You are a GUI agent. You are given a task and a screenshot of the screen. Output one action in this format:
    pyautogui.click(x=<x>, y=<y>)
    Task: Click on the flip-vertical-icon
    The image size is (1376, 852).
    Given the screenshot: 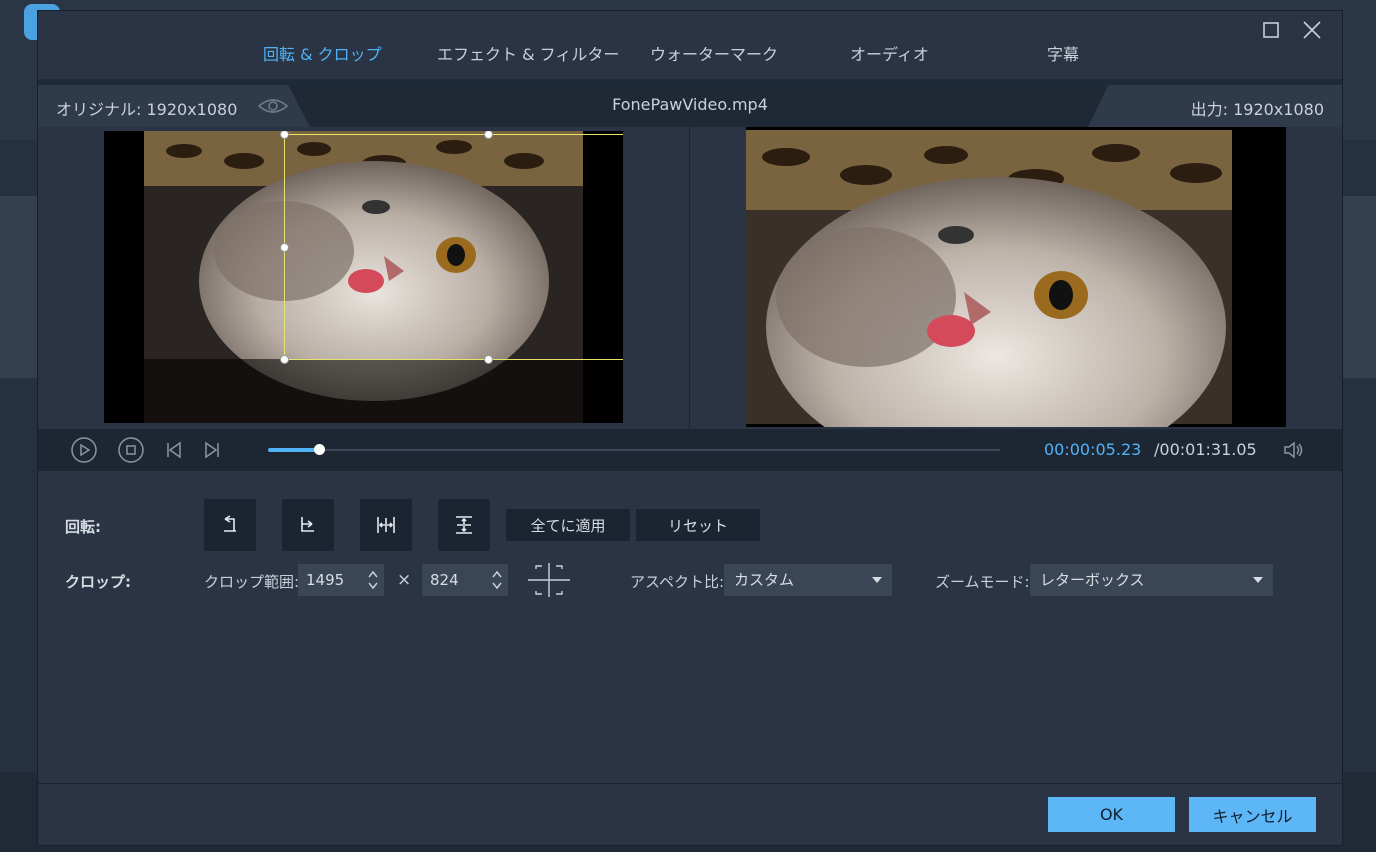 What is the action you would take?
    pyautogui.click(x=464, y=525)
    